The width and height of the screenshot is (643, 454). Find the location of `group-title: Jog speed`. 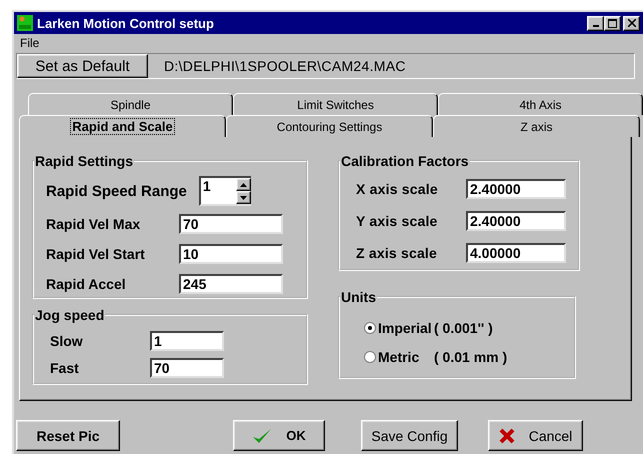

group-title: Jog speed is located at coordinates (70, 315).